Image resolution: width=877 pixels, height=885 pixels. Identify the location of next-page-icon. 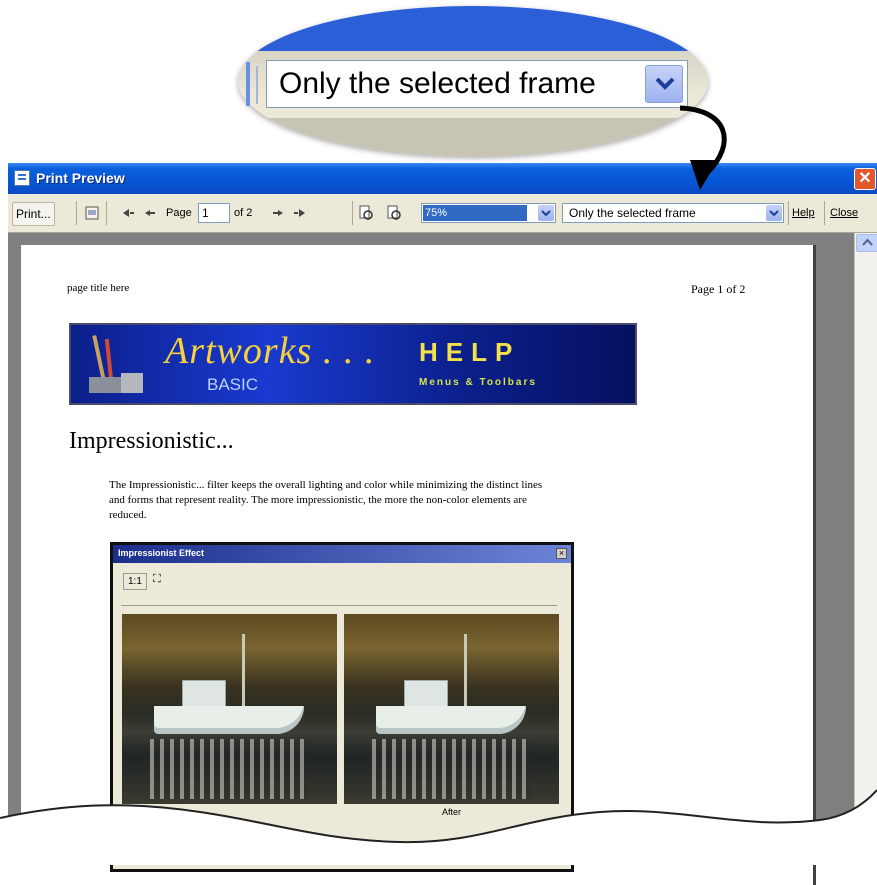
(278, 213).